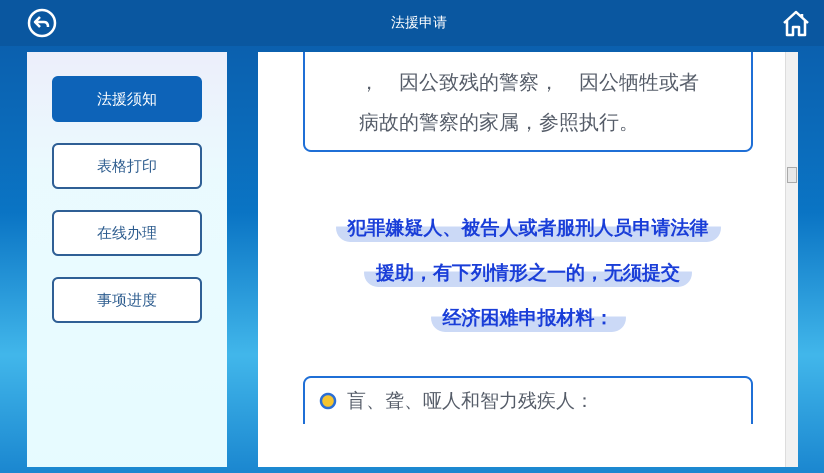 The height and width of the screenshot is (473, 824). What do you see at coordinates (796, 23) in the screenshot?
I see `home-icon` at bounding box center [796, 23].